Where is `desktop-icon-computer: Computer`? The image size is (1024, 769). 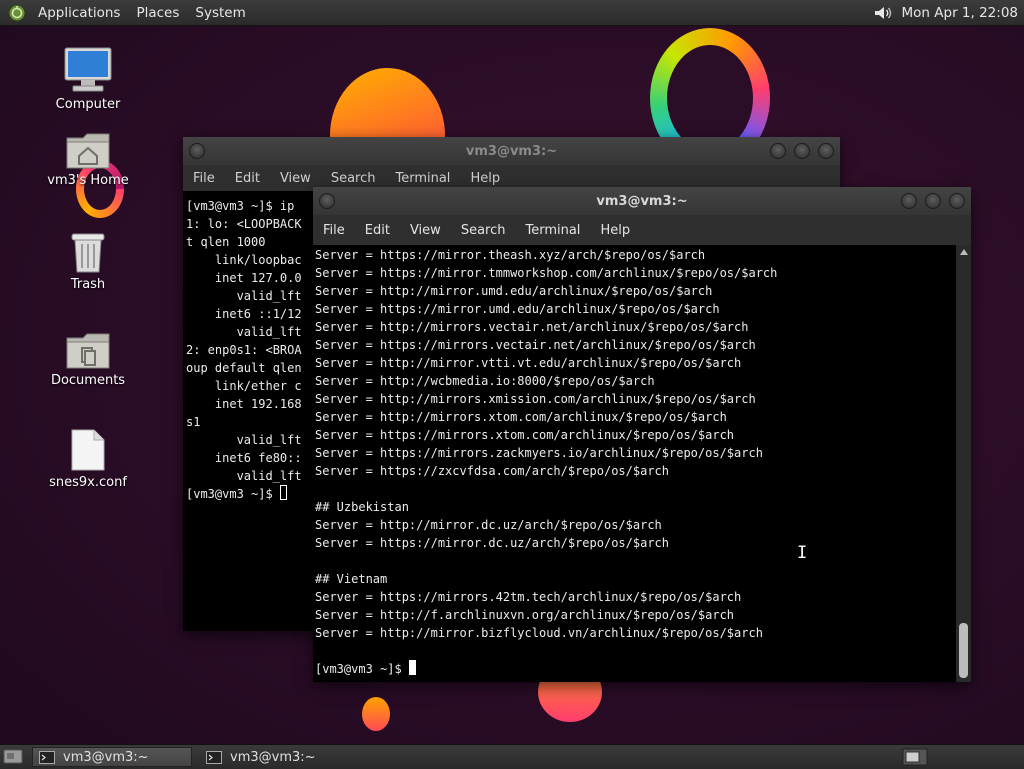
desktop-icon-computer: Computer is located at coordinates (88, 79).